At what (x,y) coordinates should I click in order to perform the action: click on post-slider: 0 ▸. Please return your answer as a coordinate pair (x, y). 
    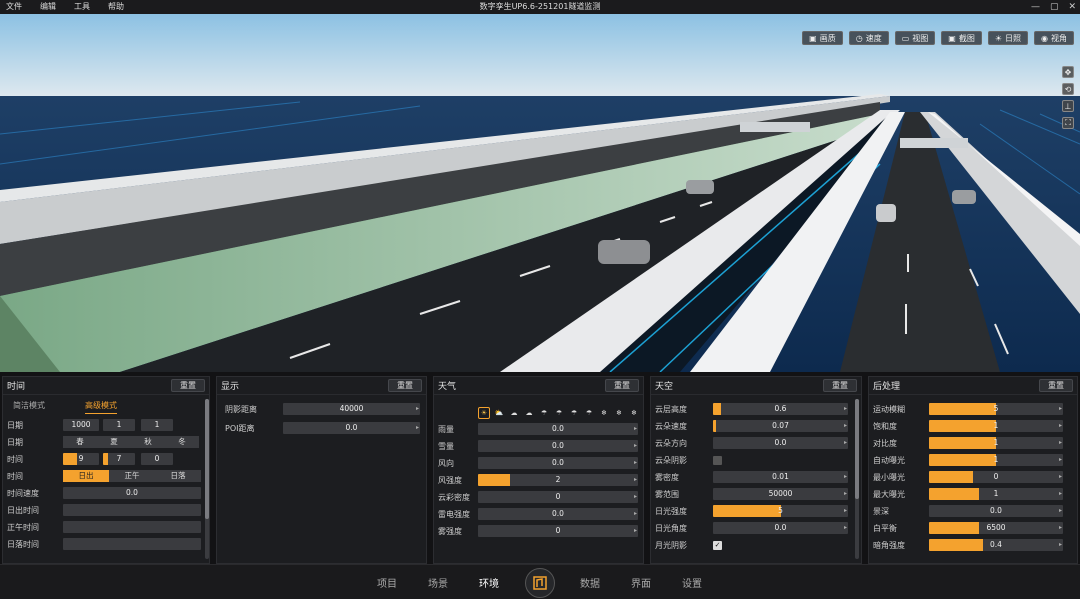
    Looking at the image, I should click on (996, 477).